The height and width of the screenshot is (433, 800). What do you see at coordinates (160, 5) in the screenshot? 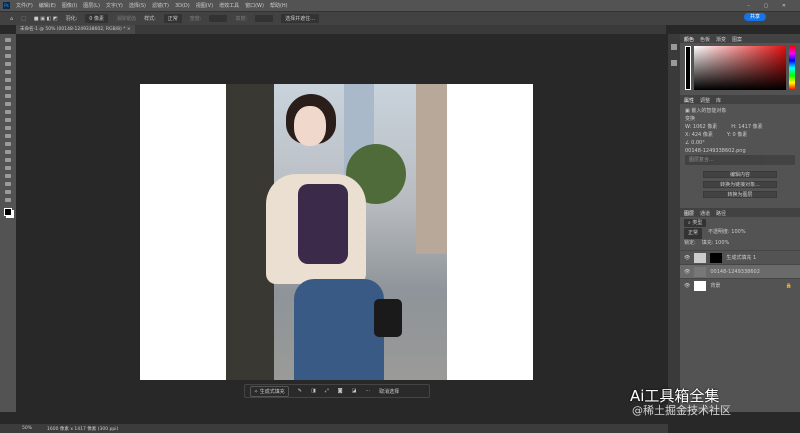
I see `menu-filter: 滤镜(T)` at bounding box center [160, 5].